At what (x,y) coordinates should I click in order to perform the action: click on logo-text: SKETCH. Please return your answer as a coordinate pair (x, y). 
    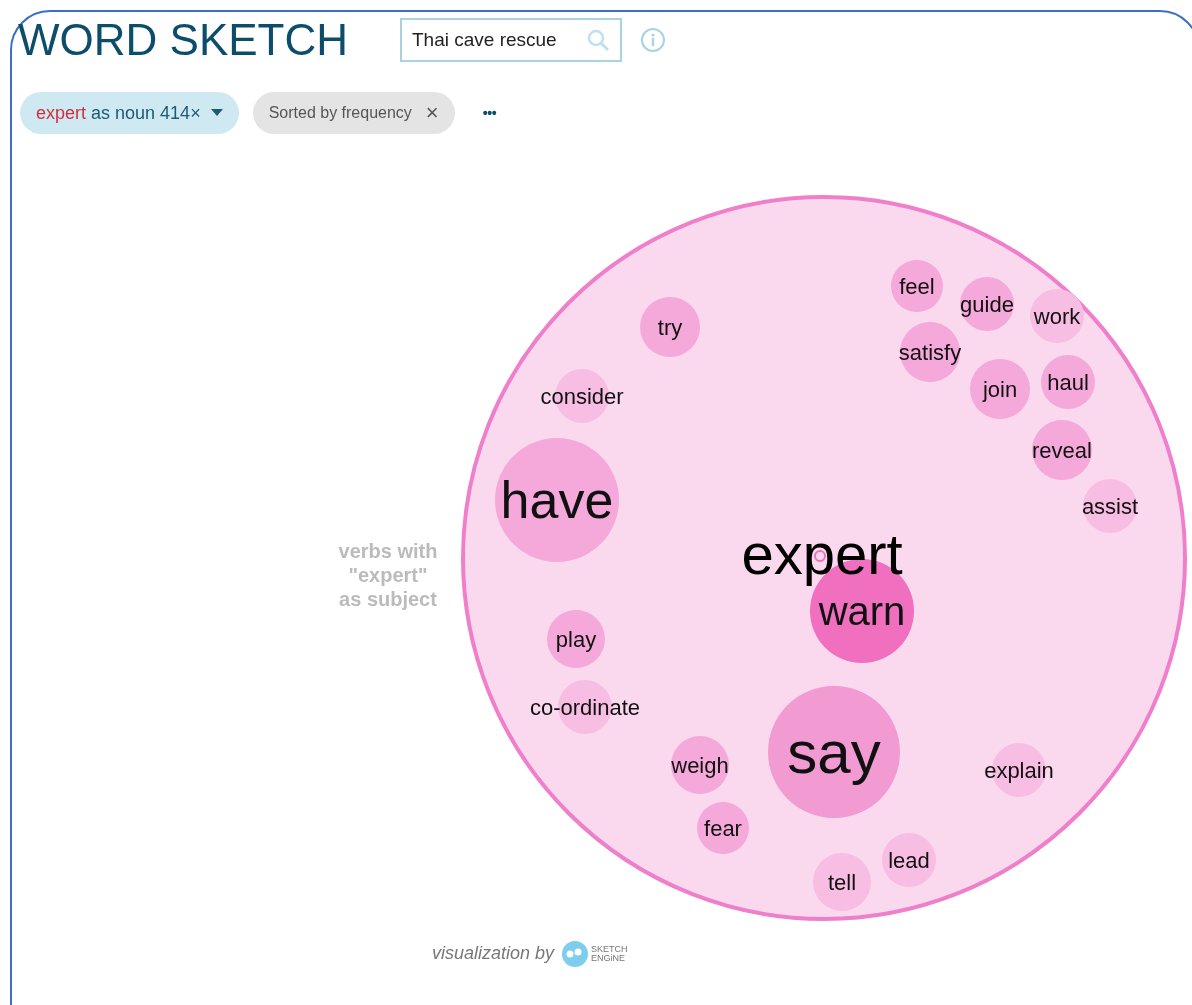
    Looking at the image, I should click on (609, 949).